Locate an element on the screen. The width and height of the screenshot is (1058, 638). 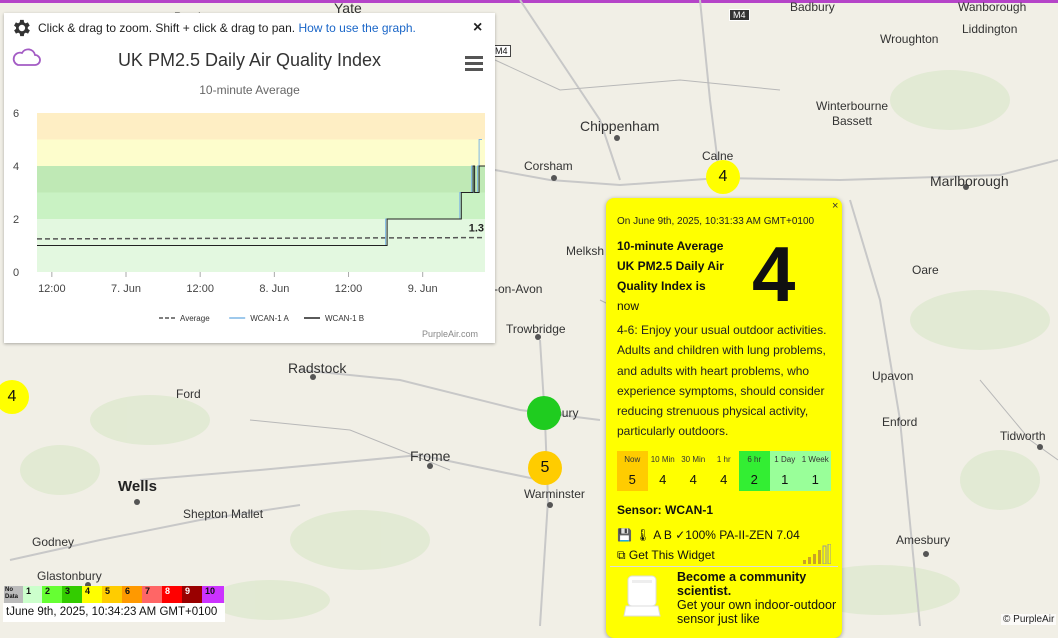
legend-cell: 7 is located at coordinates (152, 594).